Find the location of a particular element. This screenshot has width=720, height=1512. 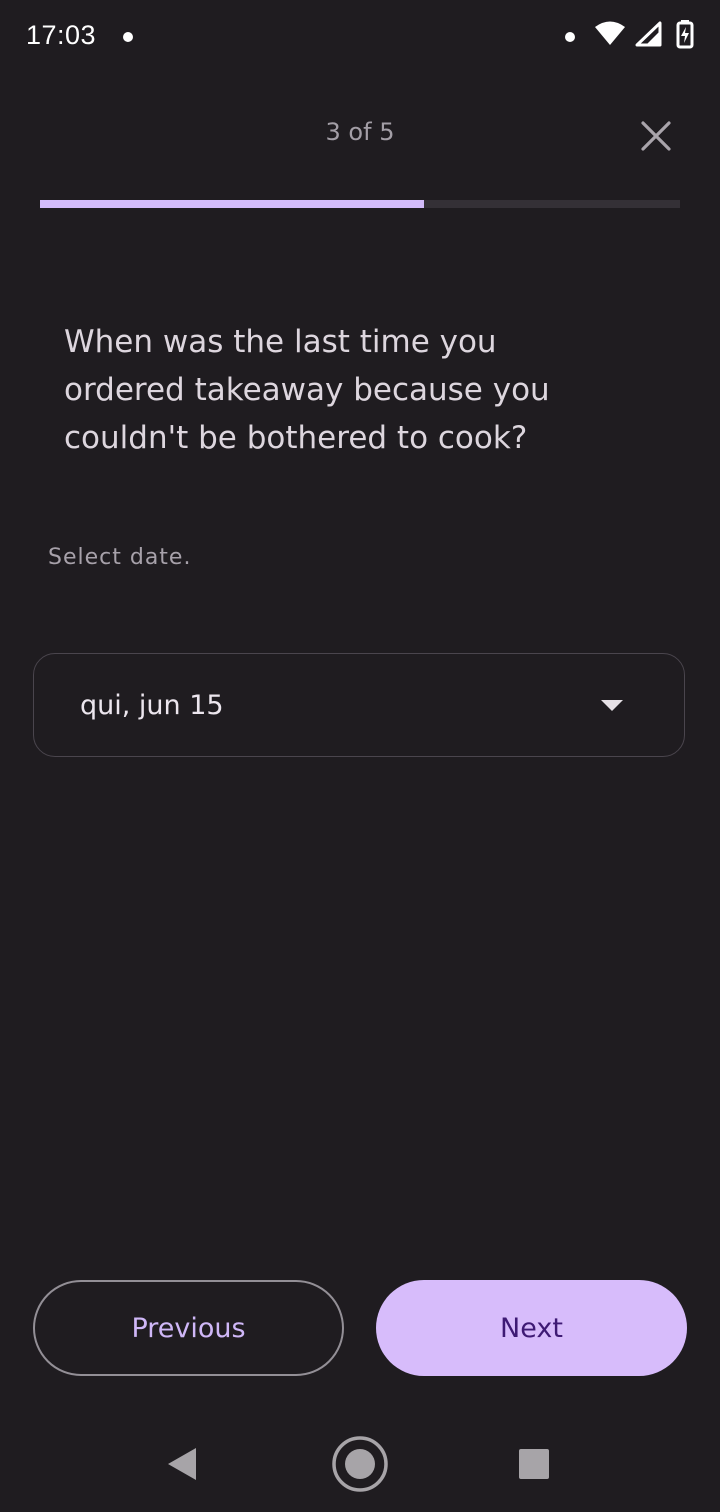

recents-icon is located at coordinates (534, 1464).